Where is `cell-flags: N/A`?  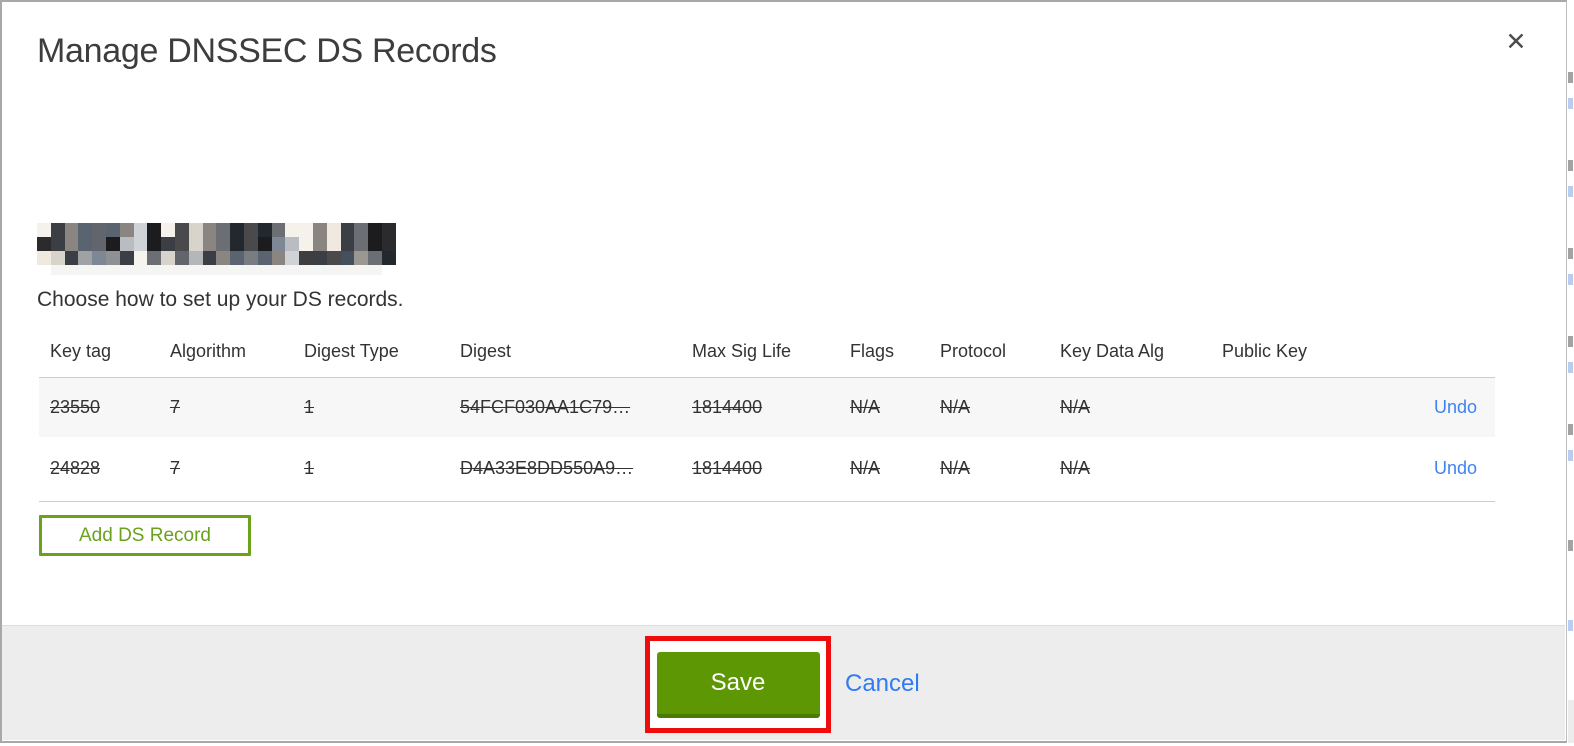
cell-flags: N/A is located at coordinates (884, 469).